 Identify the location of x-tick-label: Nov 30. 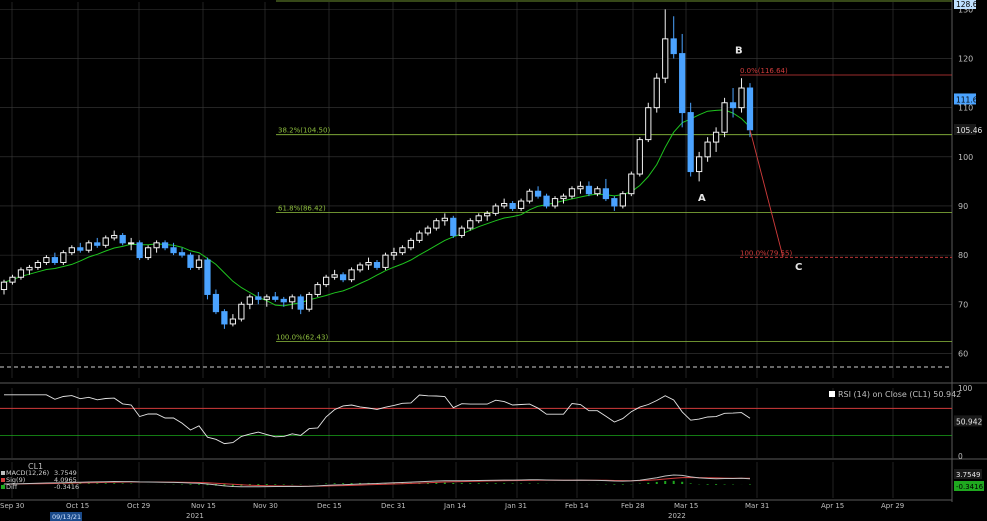
(265, 506).